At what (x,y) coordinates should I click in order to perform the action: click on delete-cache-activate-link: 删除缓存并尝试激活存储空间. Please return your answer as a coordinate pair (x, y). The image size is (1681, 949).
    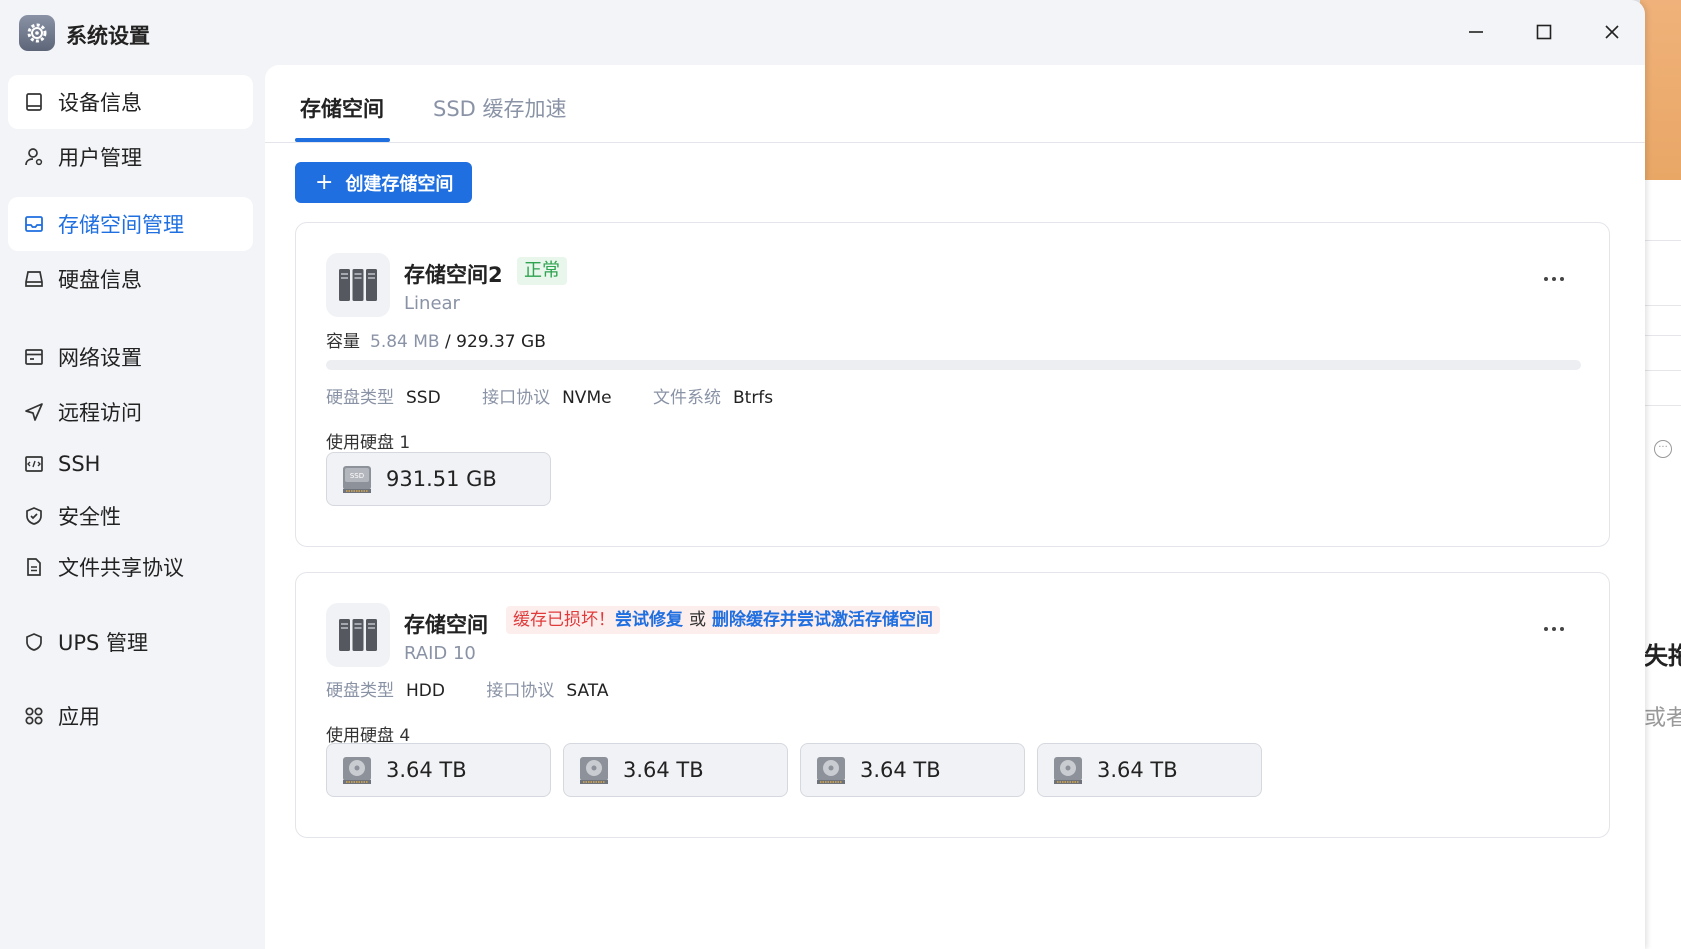
    Looking at the image, I should click on (822, 620).